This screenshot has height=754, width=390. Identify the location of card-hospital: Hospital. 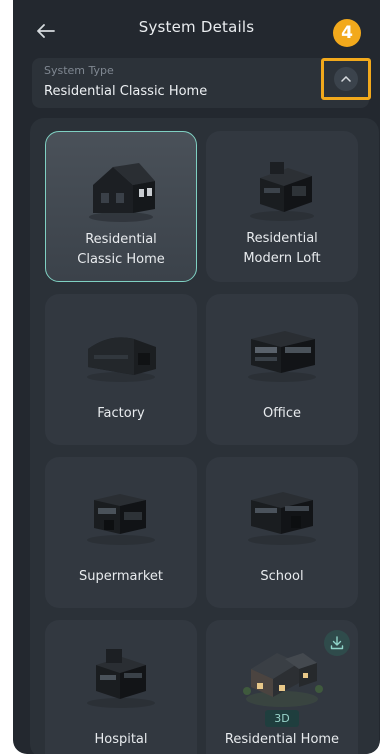
(121, 687).